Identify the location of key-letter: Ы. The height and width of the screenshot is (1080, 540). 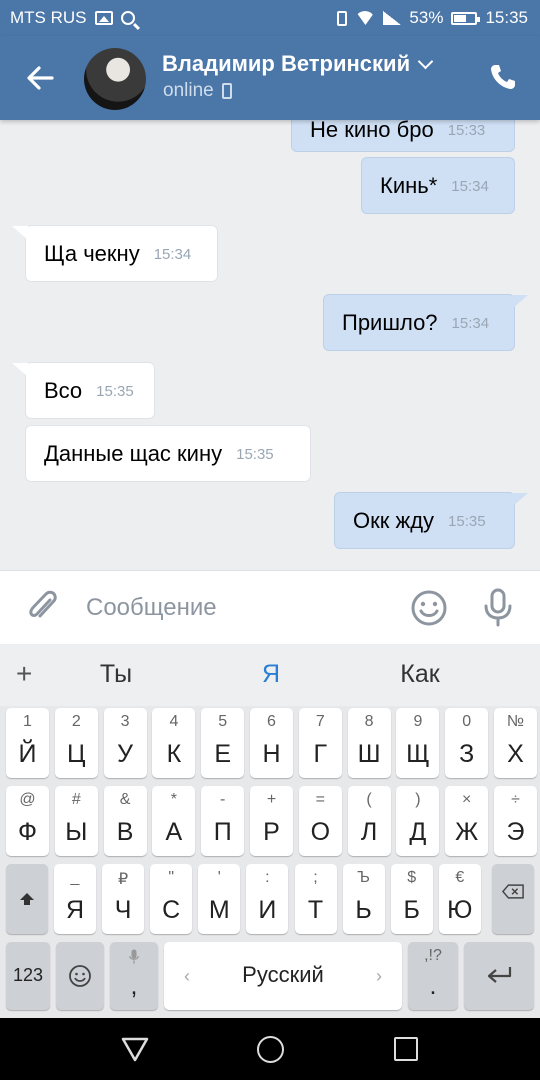
(76, 832).